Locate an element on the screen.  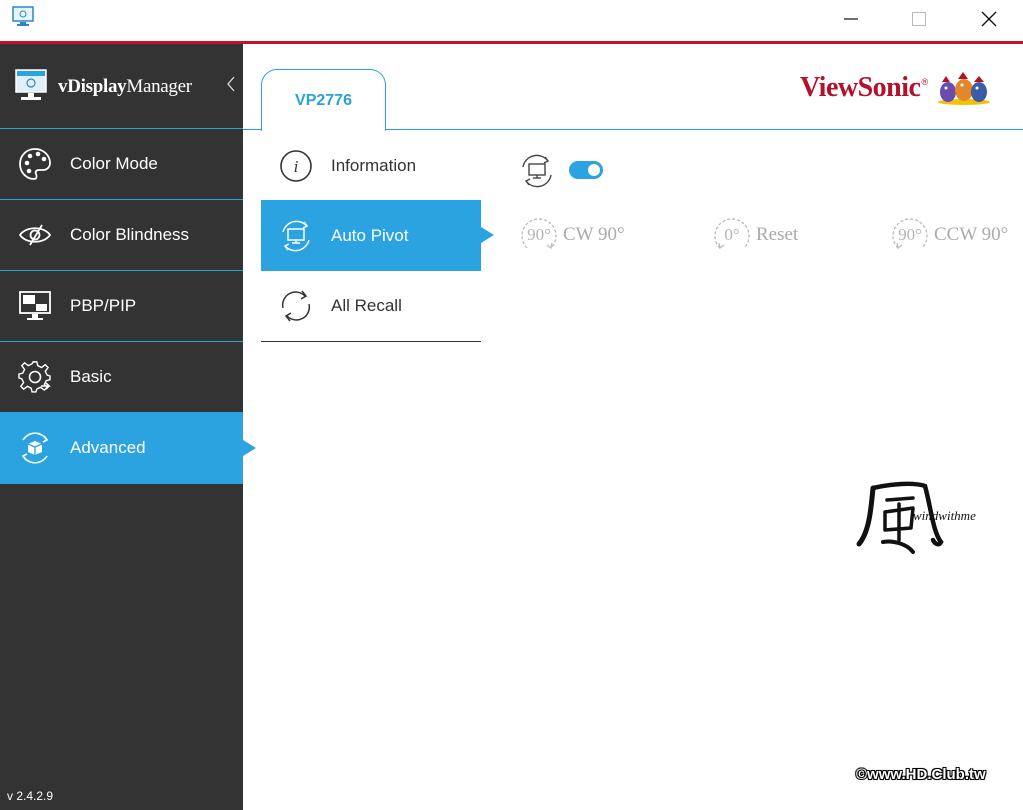
watermark-signature: windwithme is located at coordinates (930, 515).